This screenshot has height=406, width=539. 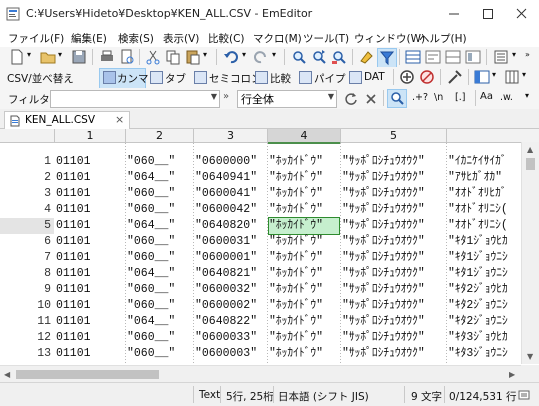 What do you see at coordinates (530, 164) in the screenshot?
I see `vertical-scroll-thumb` at bounding box center [530, 164].